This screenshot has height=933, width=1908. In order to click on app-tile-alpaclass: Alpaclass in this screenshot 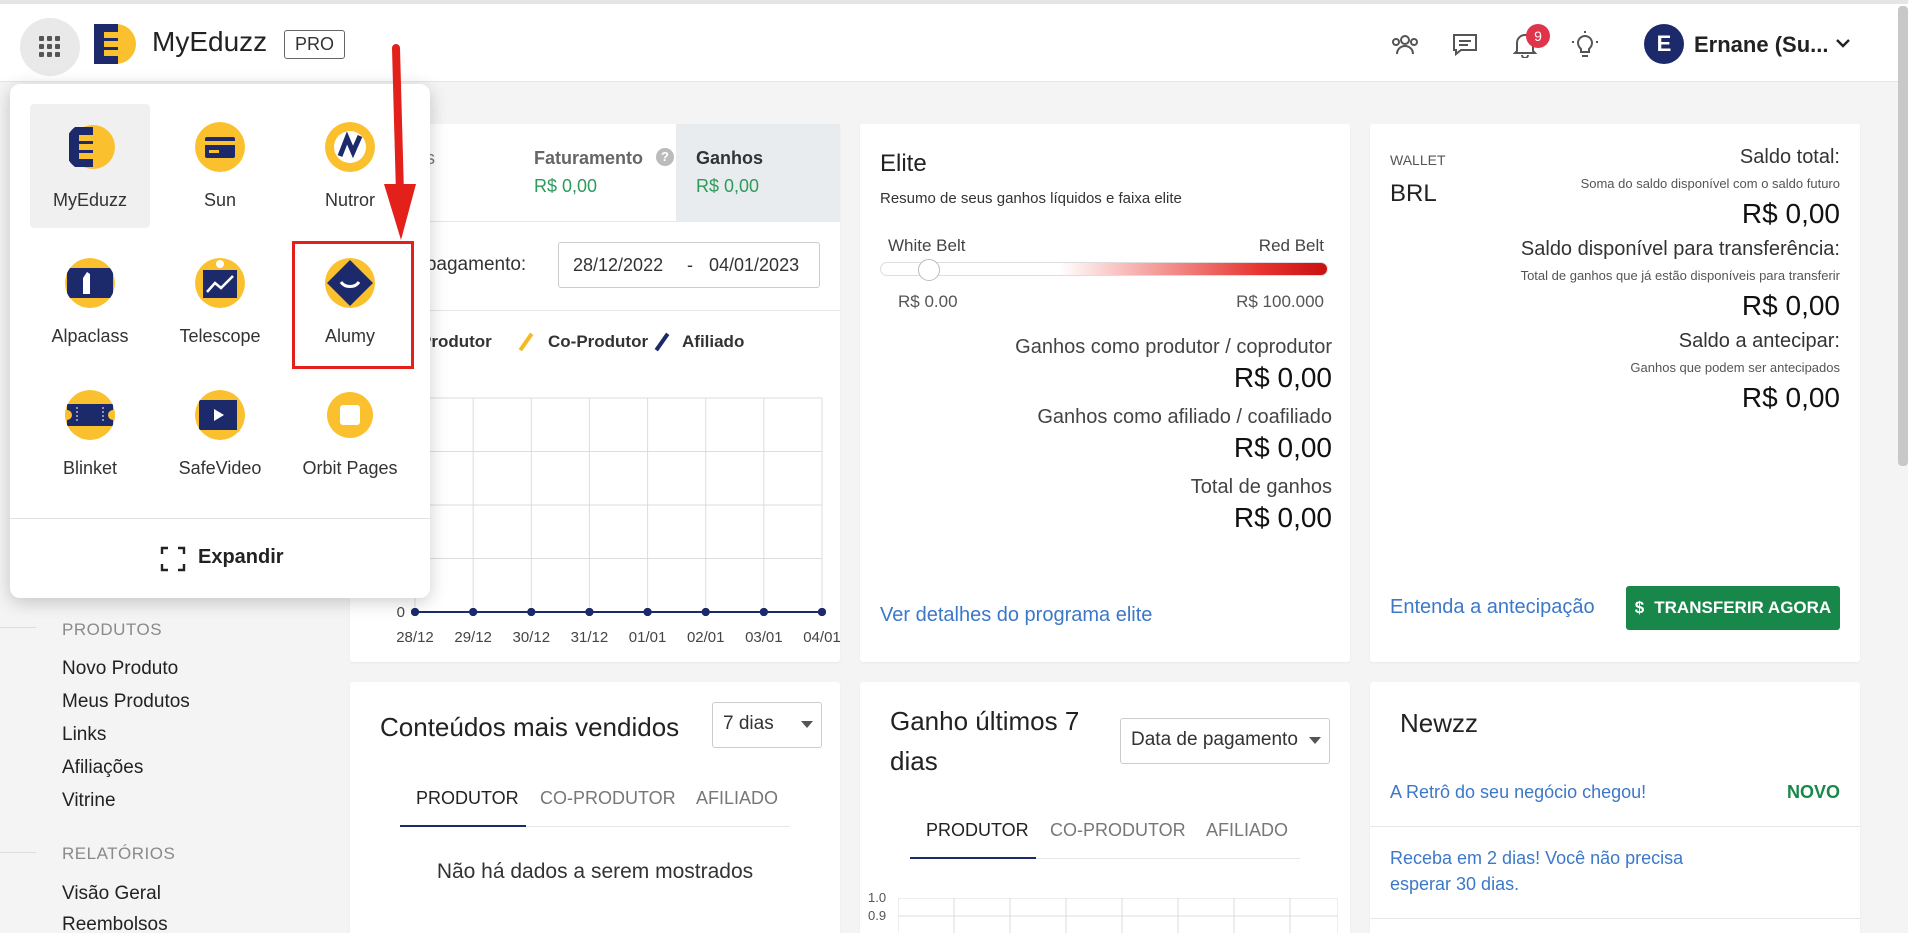, I will do `click(90, 302)`.